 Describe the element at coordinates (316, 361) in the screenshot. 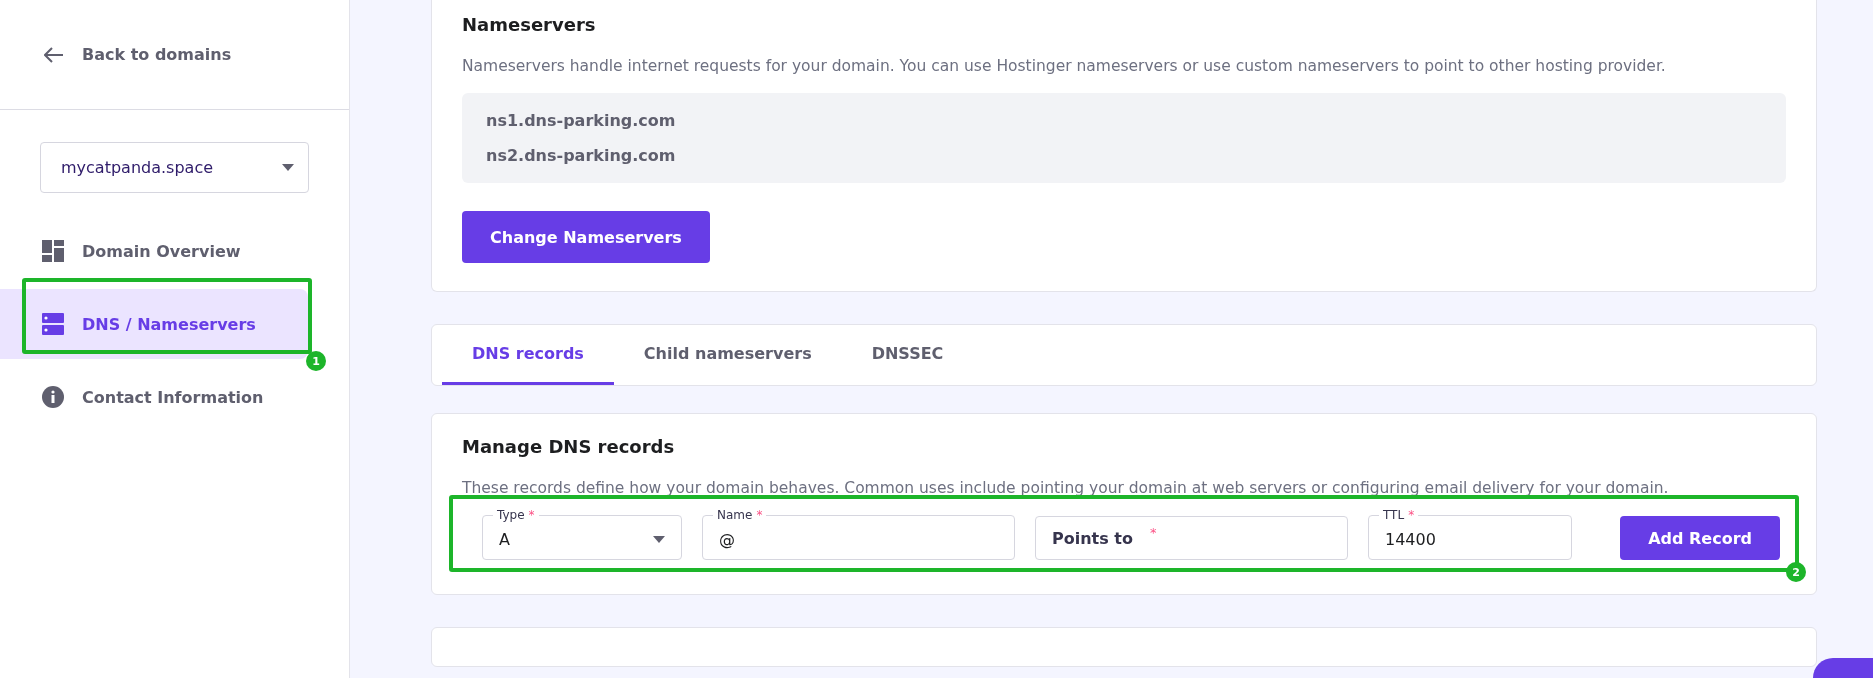

I see `step-badge: 1` at that location.